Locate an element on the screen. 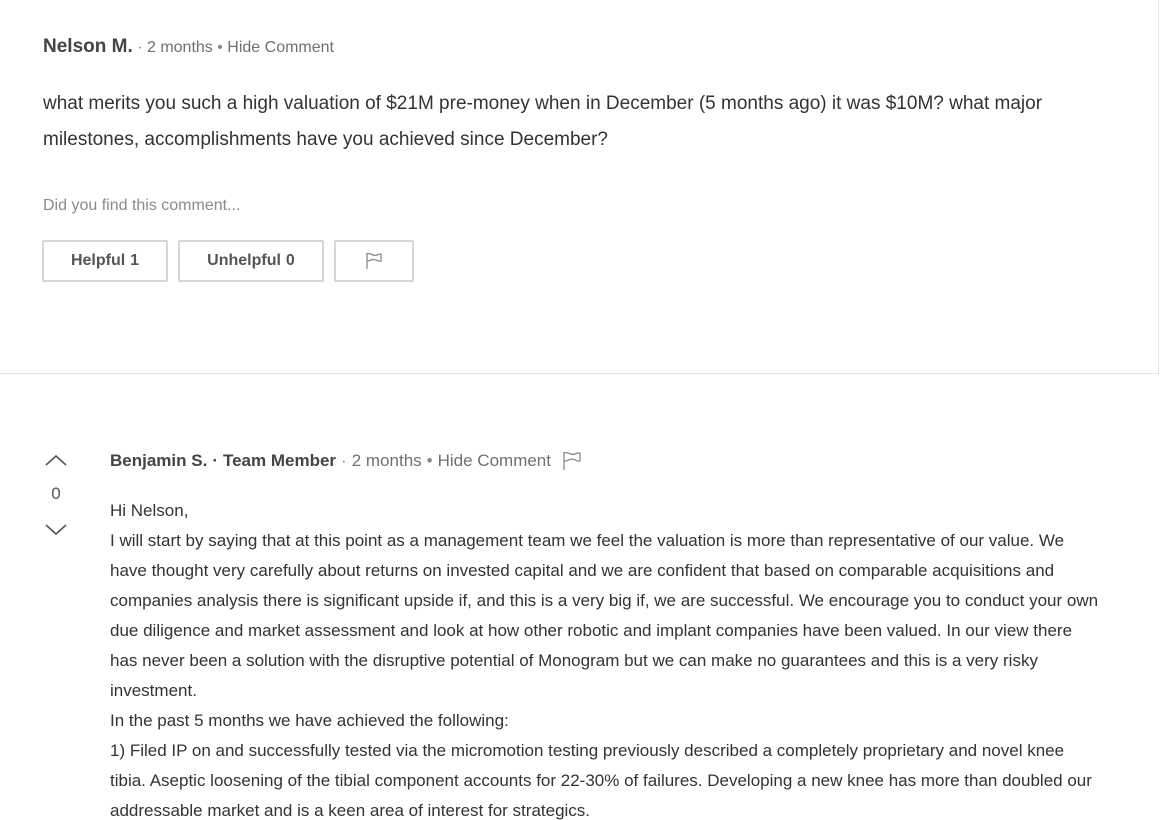  unhelpful-count: 0 is located at coordinates (290, 260).